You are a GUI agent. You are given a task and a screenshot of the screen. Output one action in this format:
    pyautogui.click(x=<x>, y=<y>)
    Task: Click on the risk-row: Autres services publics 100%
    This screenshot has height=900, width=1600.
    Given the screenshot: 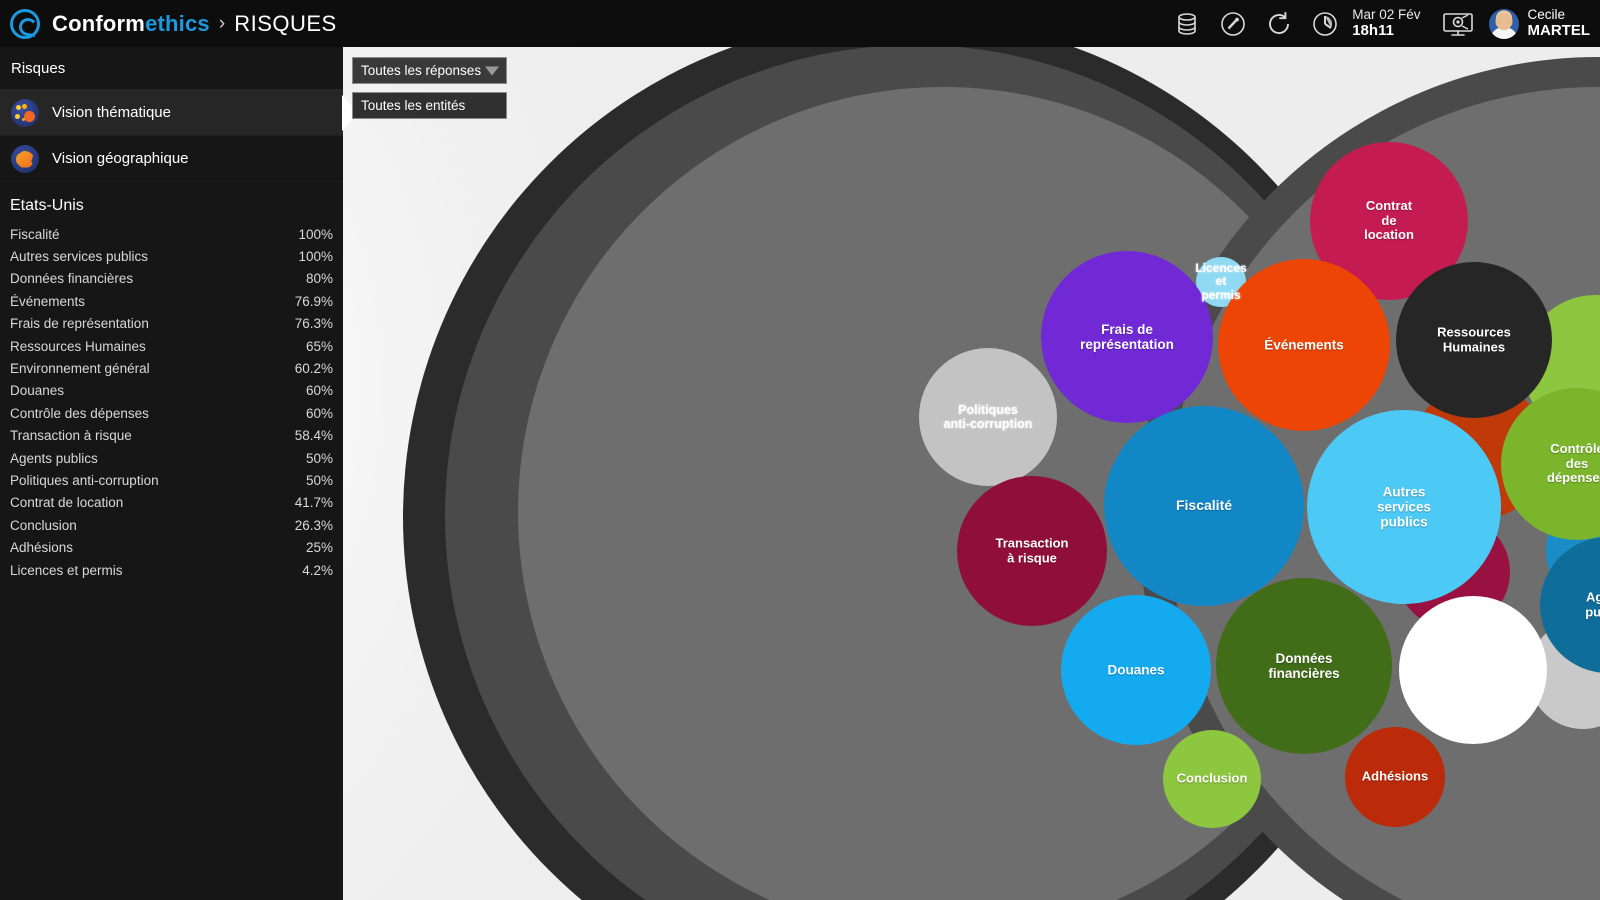 What is the action you would take?
    pyautogui.click(x=171, y=256)
    